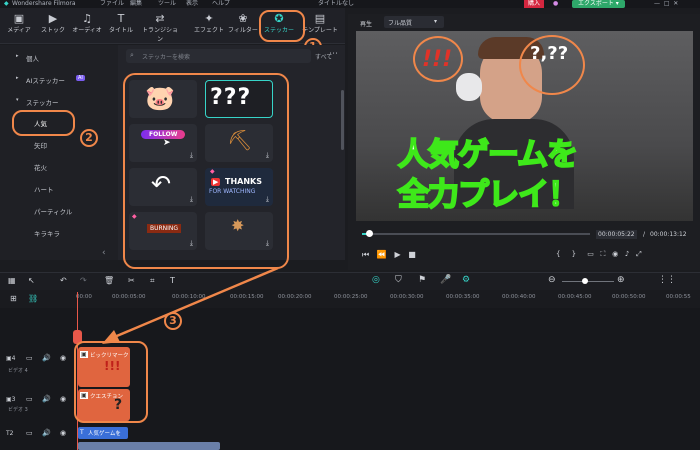 This screenshot has width=700, height=450. I want to click on quality-dropdown: フル品質 ▾, so click(414, 22).